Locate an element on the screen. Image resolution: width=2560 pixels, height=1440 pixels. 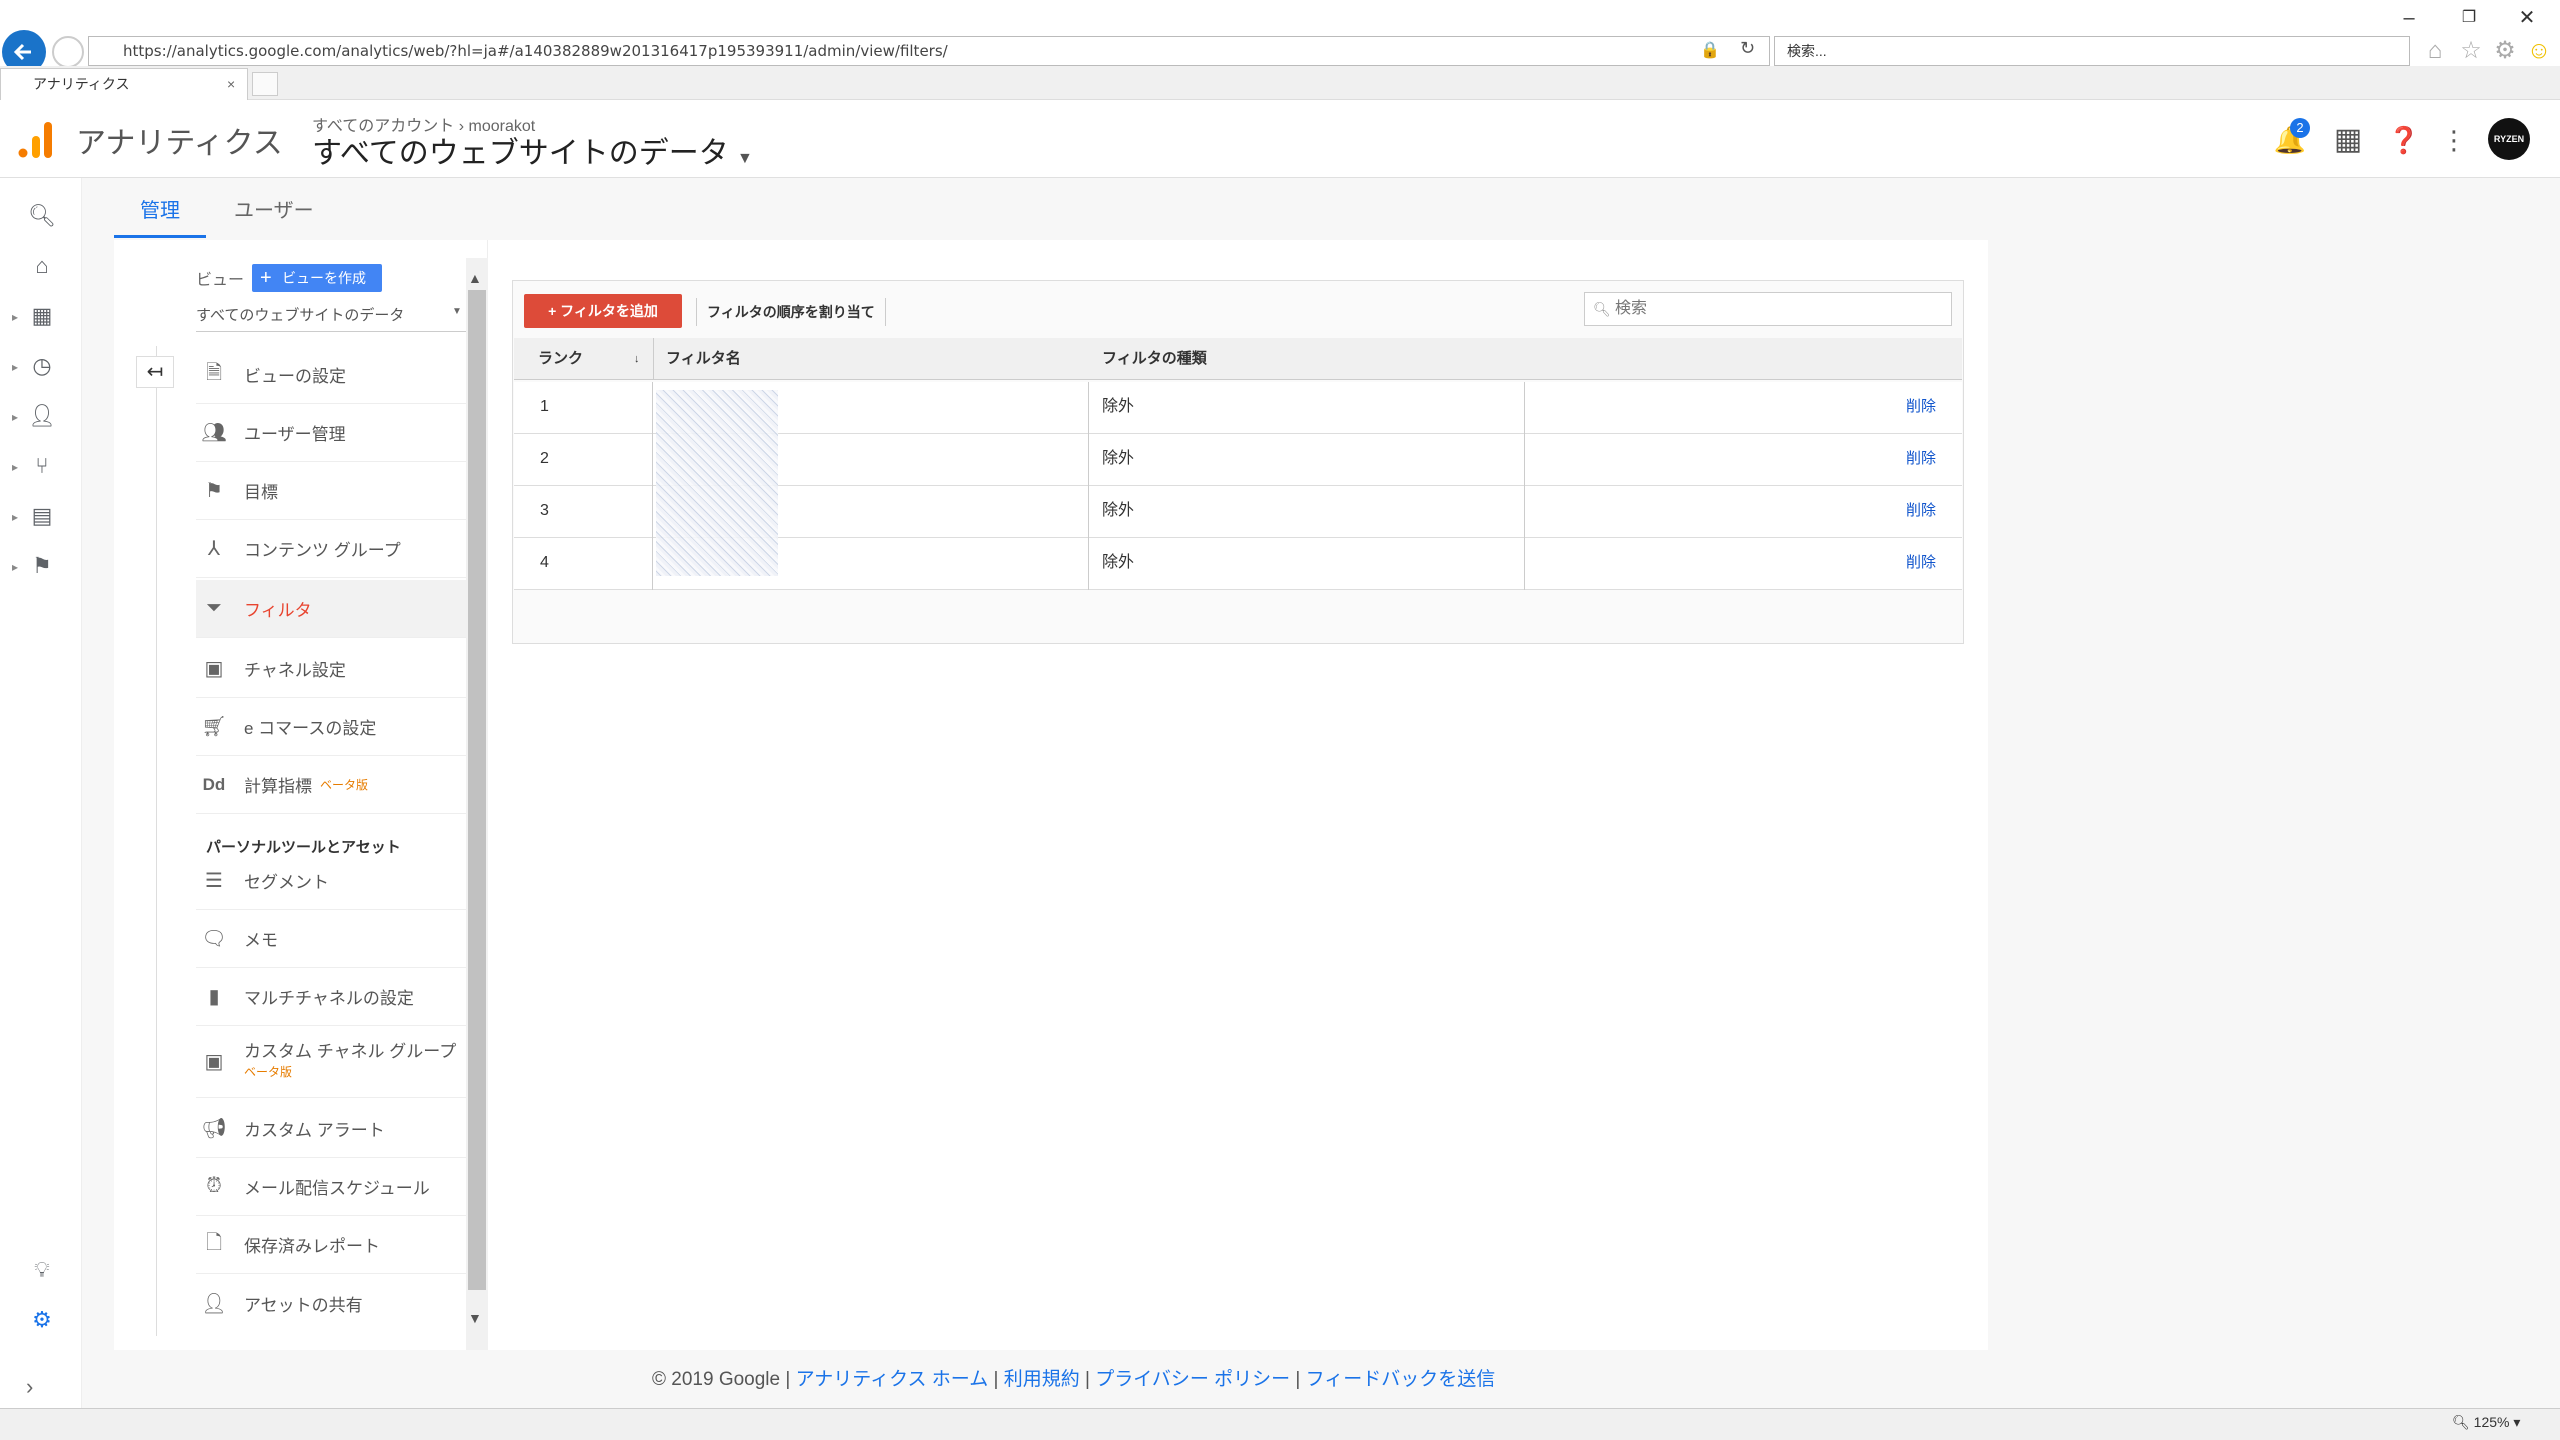
column-scrollbar-thumb is located at coordinates (477, 790).